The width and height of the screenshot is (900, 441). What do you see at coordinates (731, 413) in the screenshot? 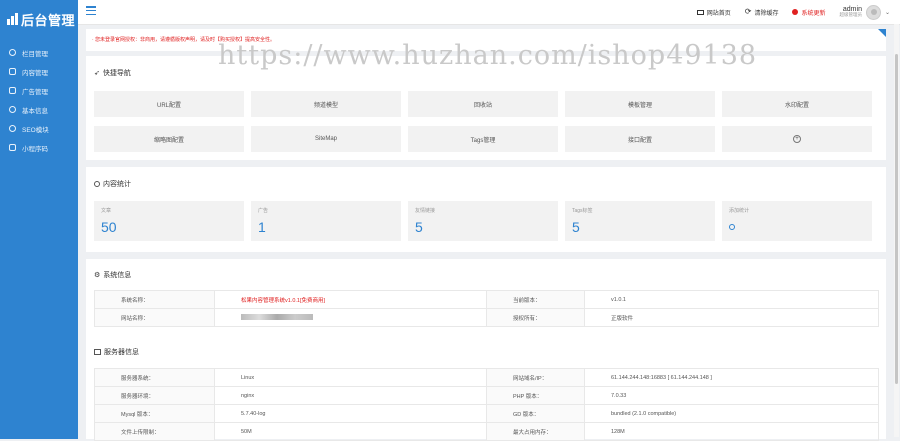
I see `table-value: bundled (2.1.0 compatible)` at bounding box center [731, 413].